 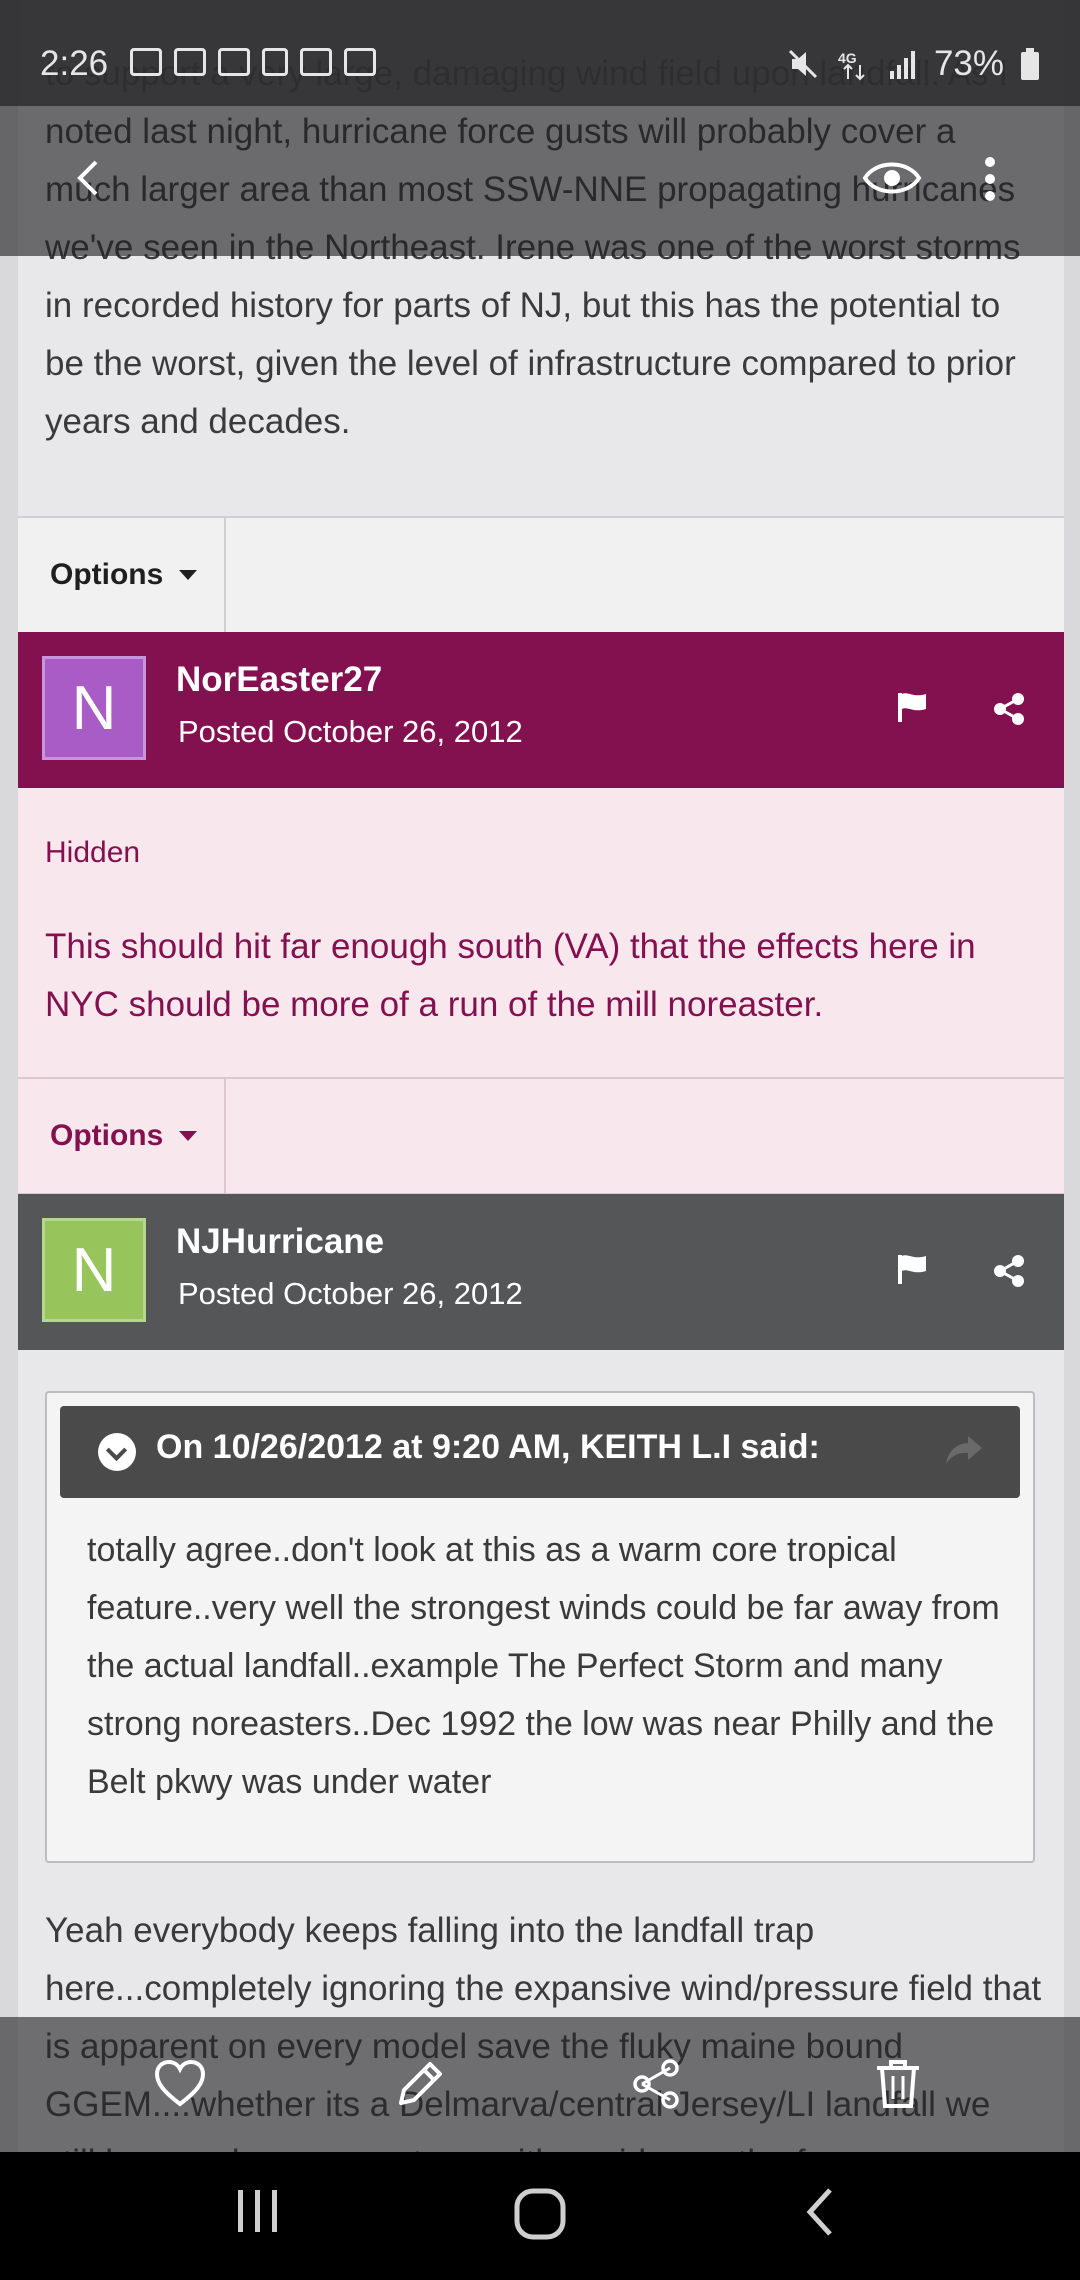 What do you see at coordinates (541, 575) in the screenshot?
I see `top-post-options-bar: Options` at bounding box center [541, 575].